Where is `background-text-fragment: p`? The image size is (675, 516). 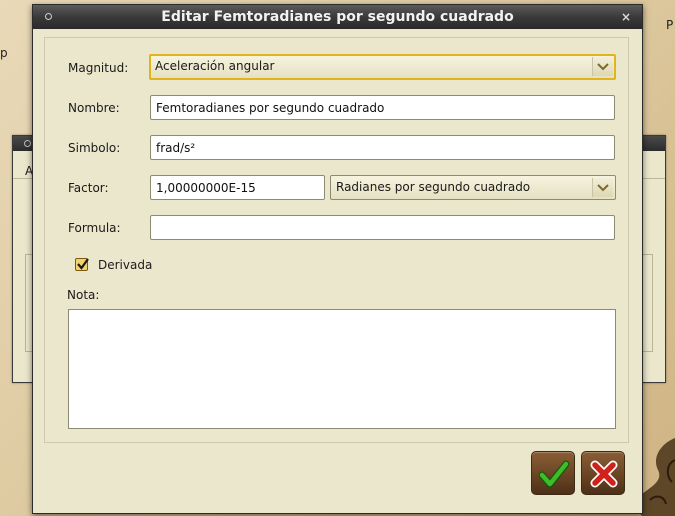 background-text-fragment: p is located at coordinates (4, 53).